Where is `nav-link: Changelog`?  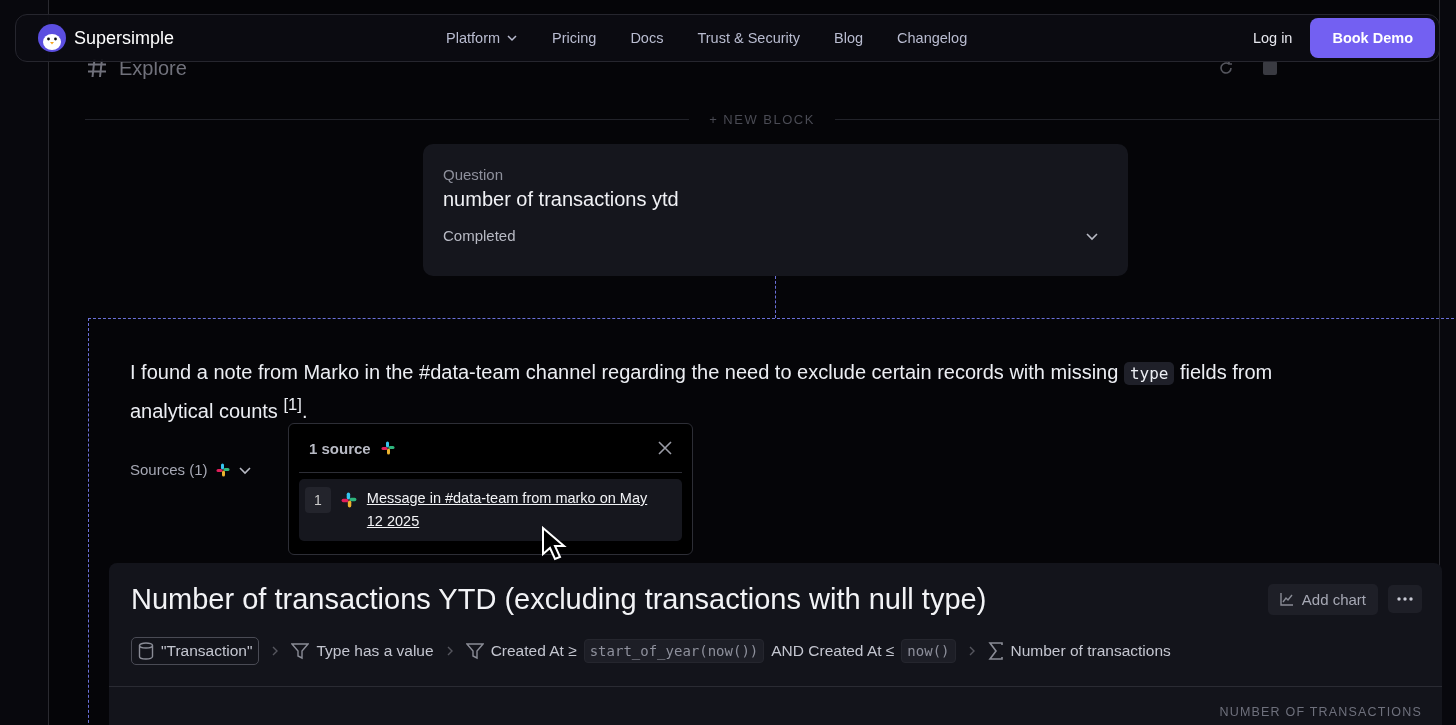 nav-link: Changelog is located at coordinates (932, 38).